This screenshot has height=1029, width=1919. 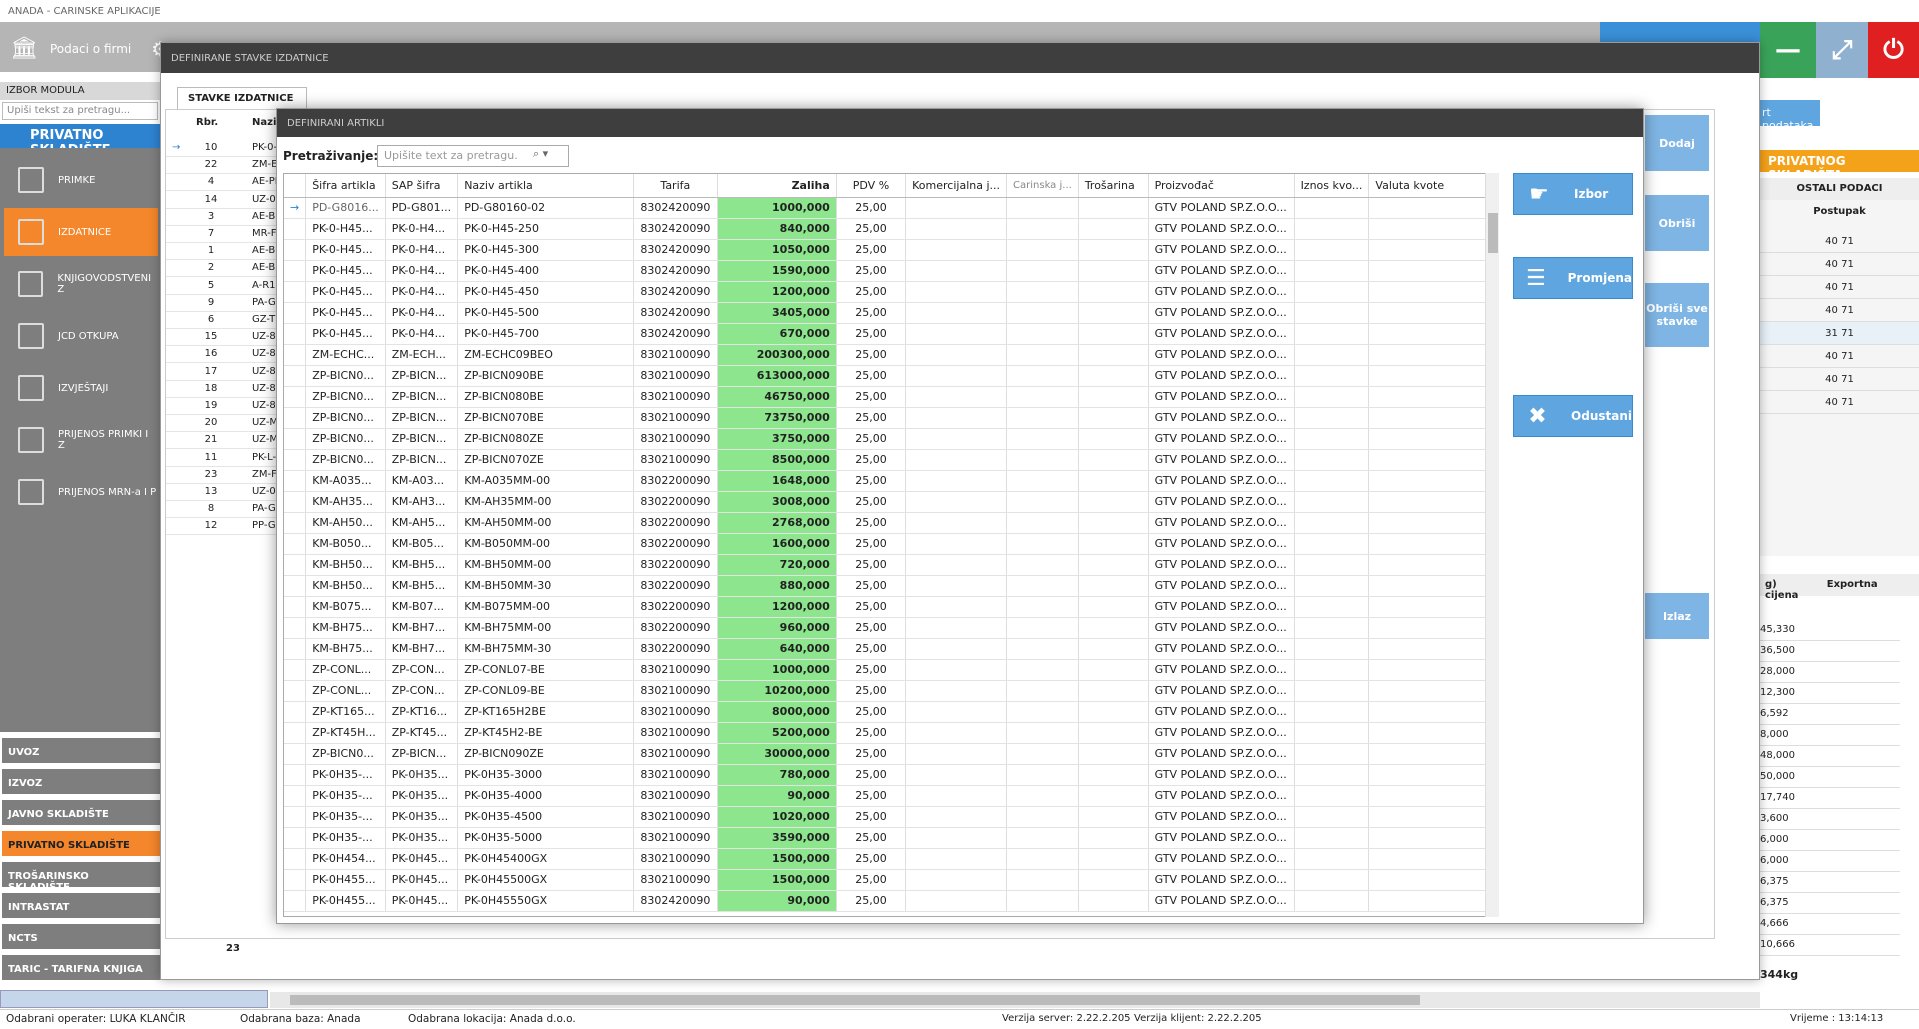 What do you see at coordinates (226, 286) in the screenshot?
I see `stavka-row: 5 A-R1-` at bounding box center [226, 286].